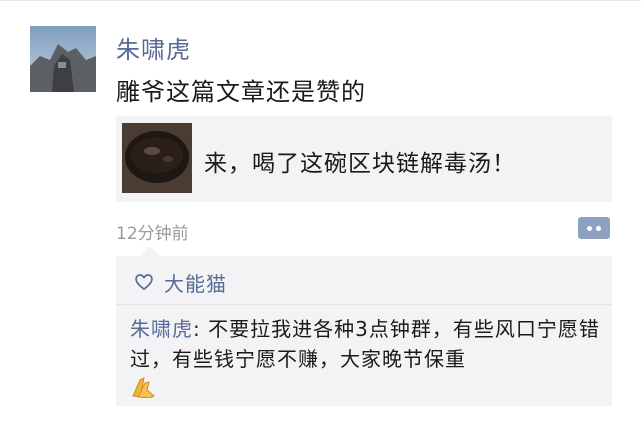 The height and width of the screenshot is (427, 641). What do you see at coordinates (195, 282) in the screenshot?
I see `liker-name: 大能猫` at bounding box center [195, 282].